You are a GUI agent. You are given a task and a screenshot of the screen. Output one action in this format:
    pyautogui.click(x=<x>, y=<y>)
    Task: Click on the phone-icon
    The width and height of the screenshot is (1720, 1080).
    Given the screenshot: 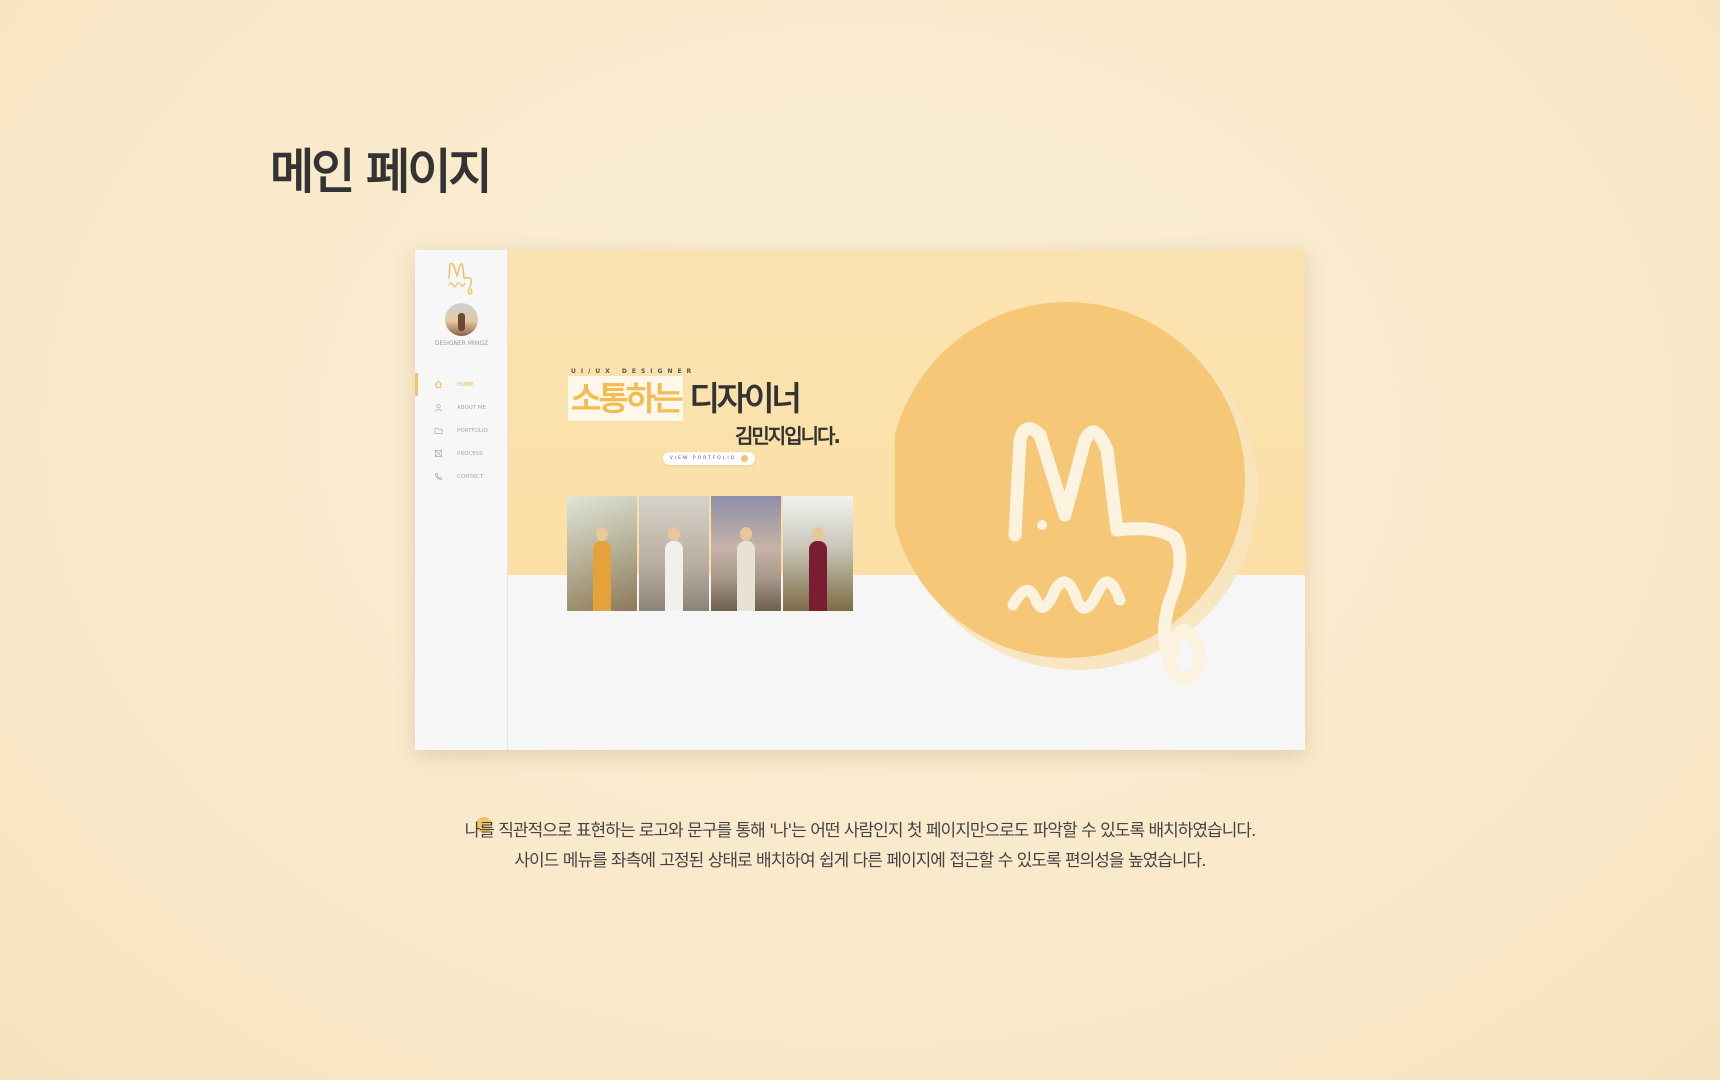 What is the action you would take?
    pyautogui.click(x=438, y=477)
    